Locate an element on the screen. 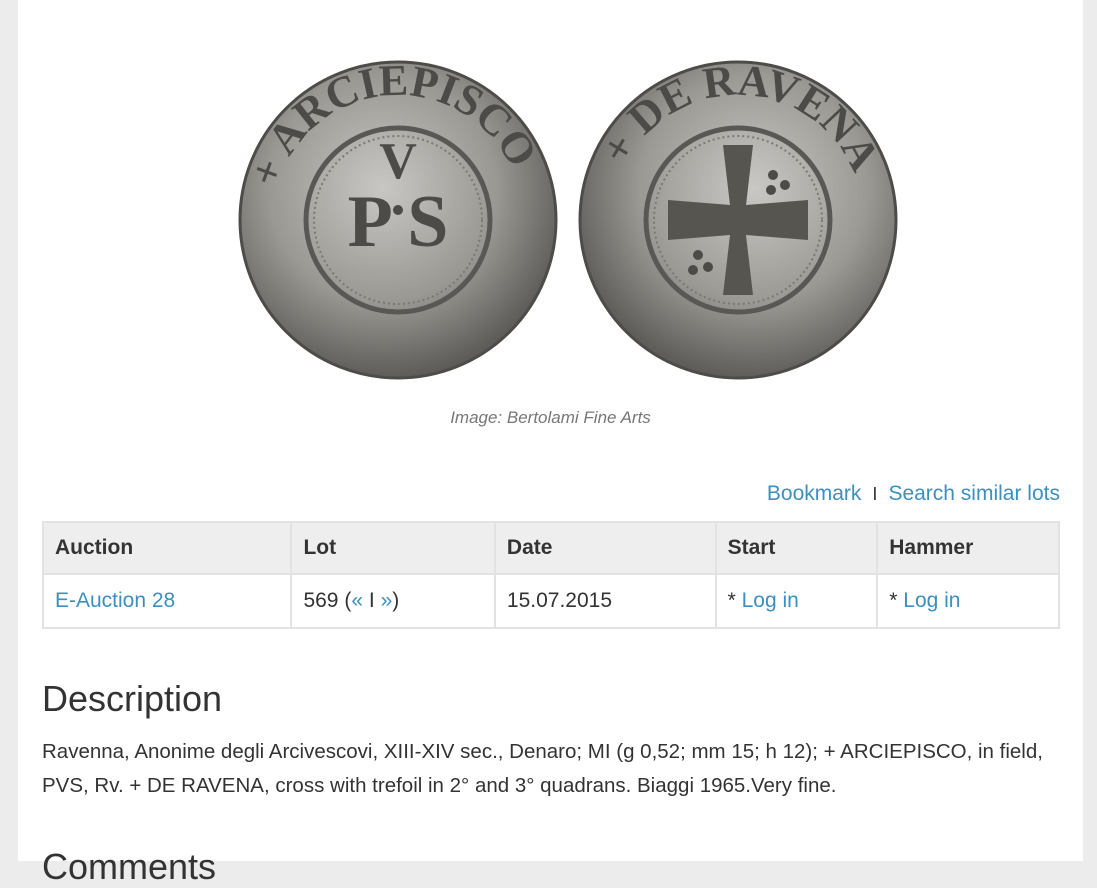 The image size is (1097, 888). start-login-link: Log in is located at coordinates (770, 600).